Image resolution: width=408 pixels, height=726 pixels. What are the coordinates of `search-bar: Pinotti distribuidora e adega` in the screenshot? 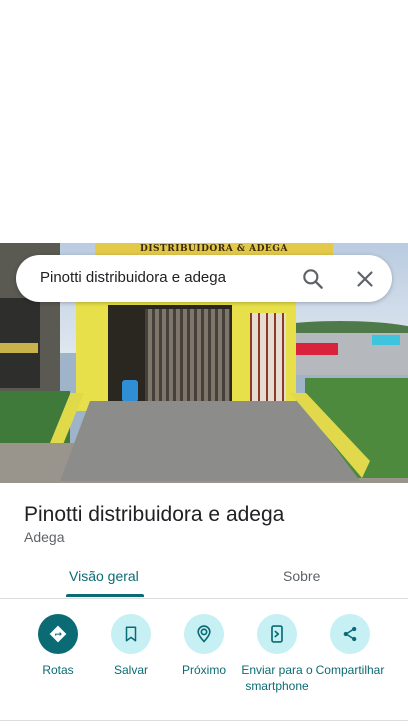 It's located at (204, 278).